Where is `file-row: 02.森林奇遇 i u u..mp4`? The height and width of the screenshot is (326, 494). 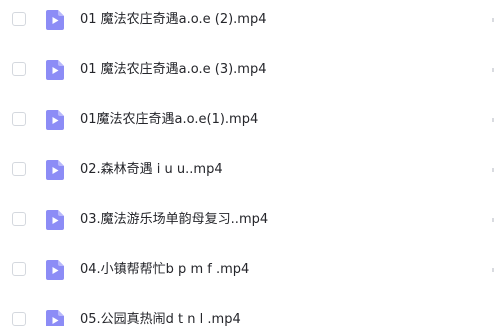 file-row: 02.森林奇遇 i u u..mp4 is located at coordinates (247, 170).